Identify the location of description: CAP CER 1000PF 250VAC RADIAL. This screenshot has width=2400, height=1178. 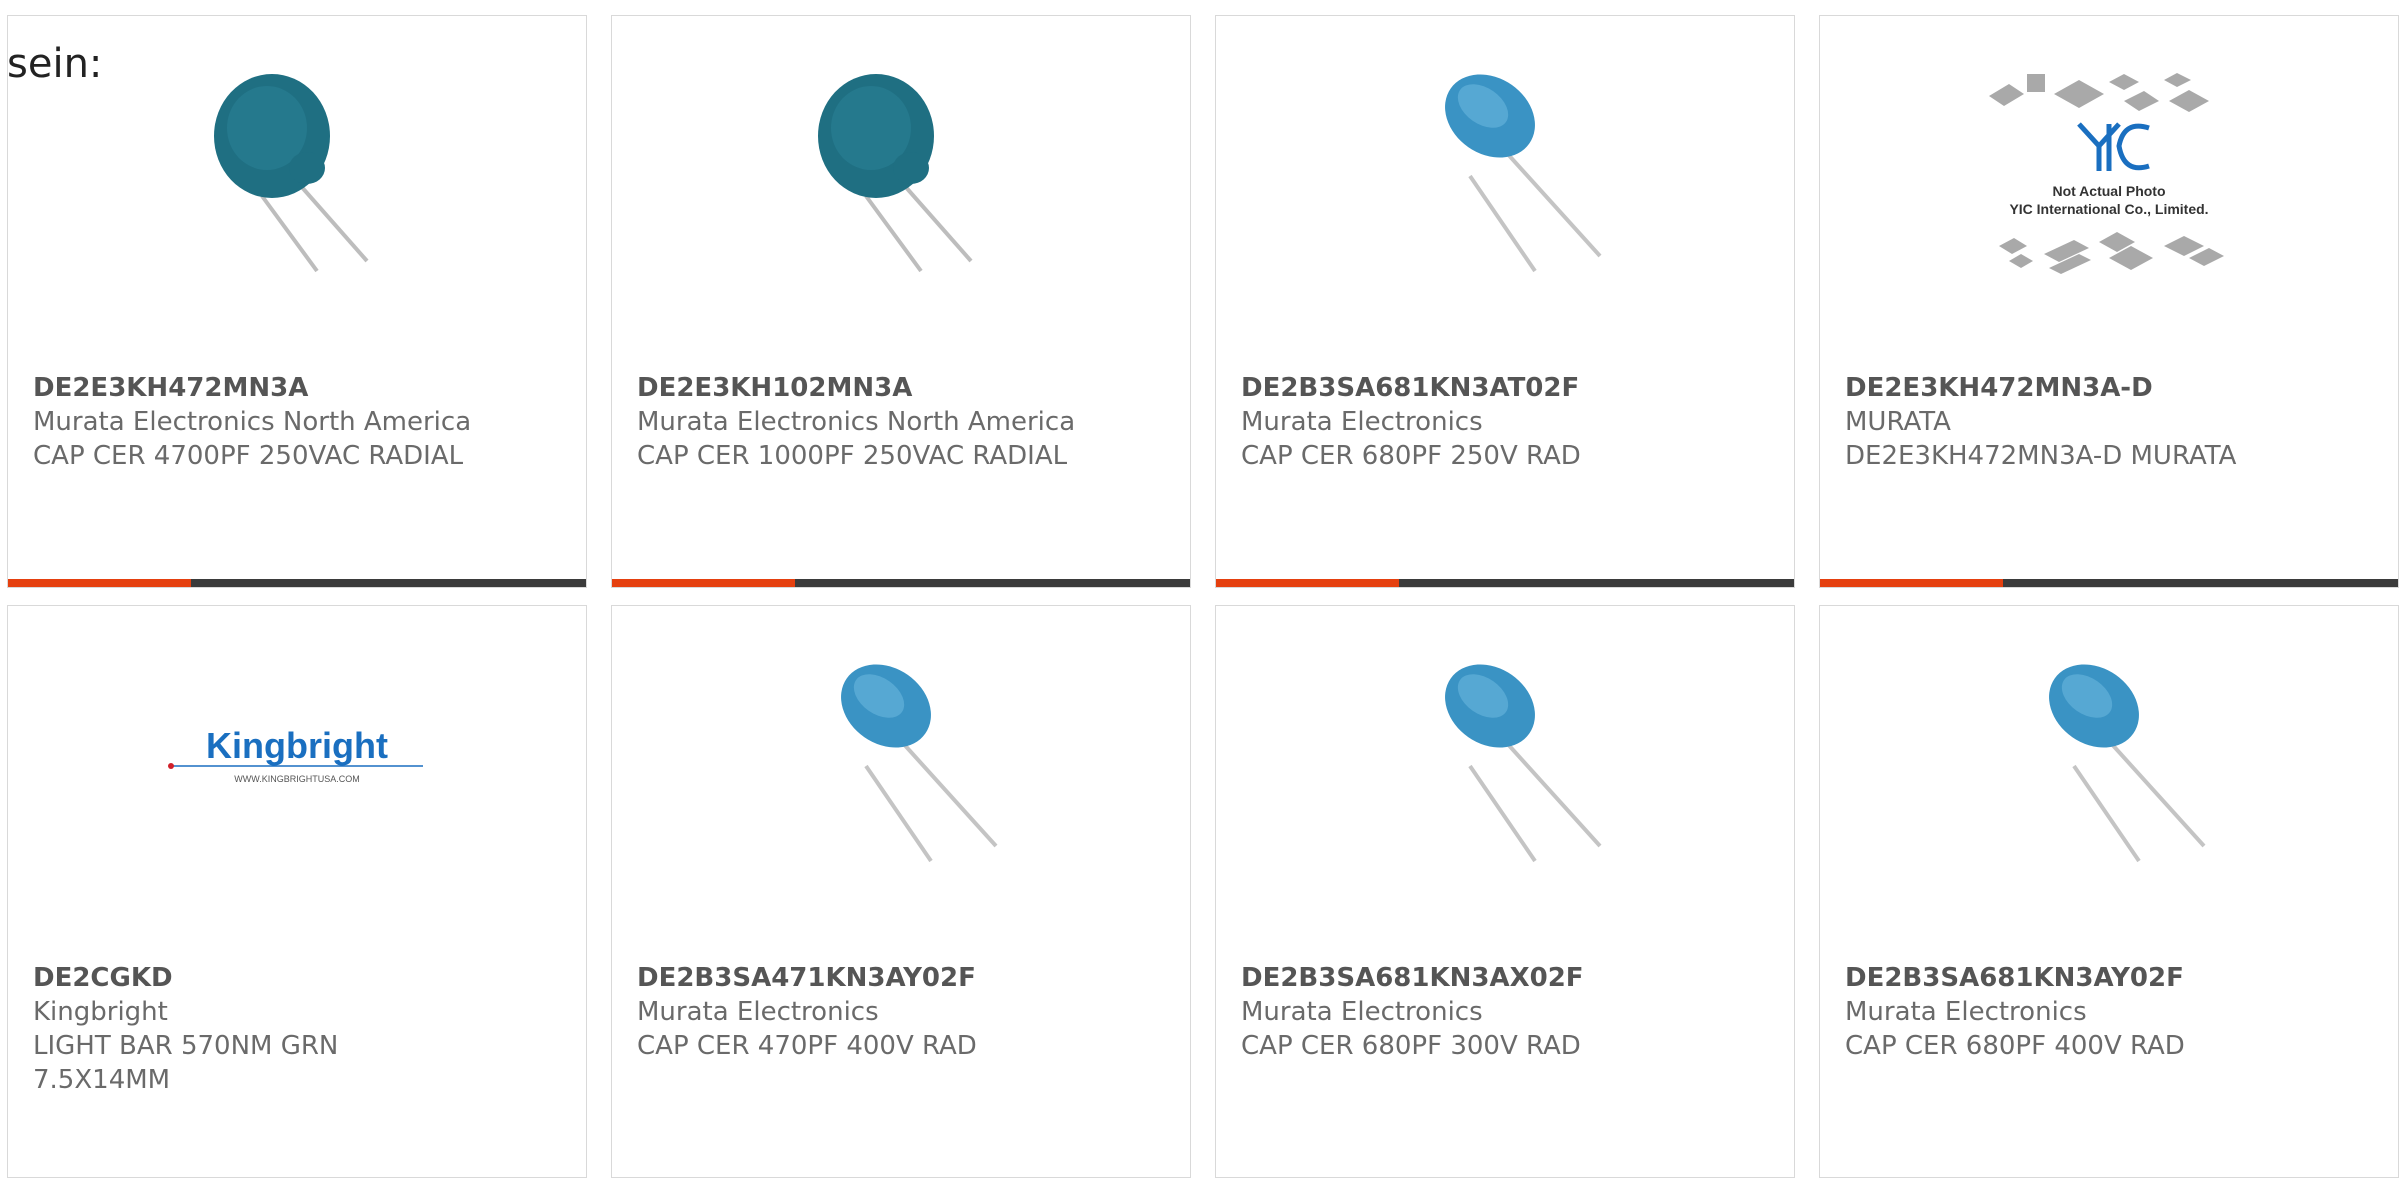
(852, 456).